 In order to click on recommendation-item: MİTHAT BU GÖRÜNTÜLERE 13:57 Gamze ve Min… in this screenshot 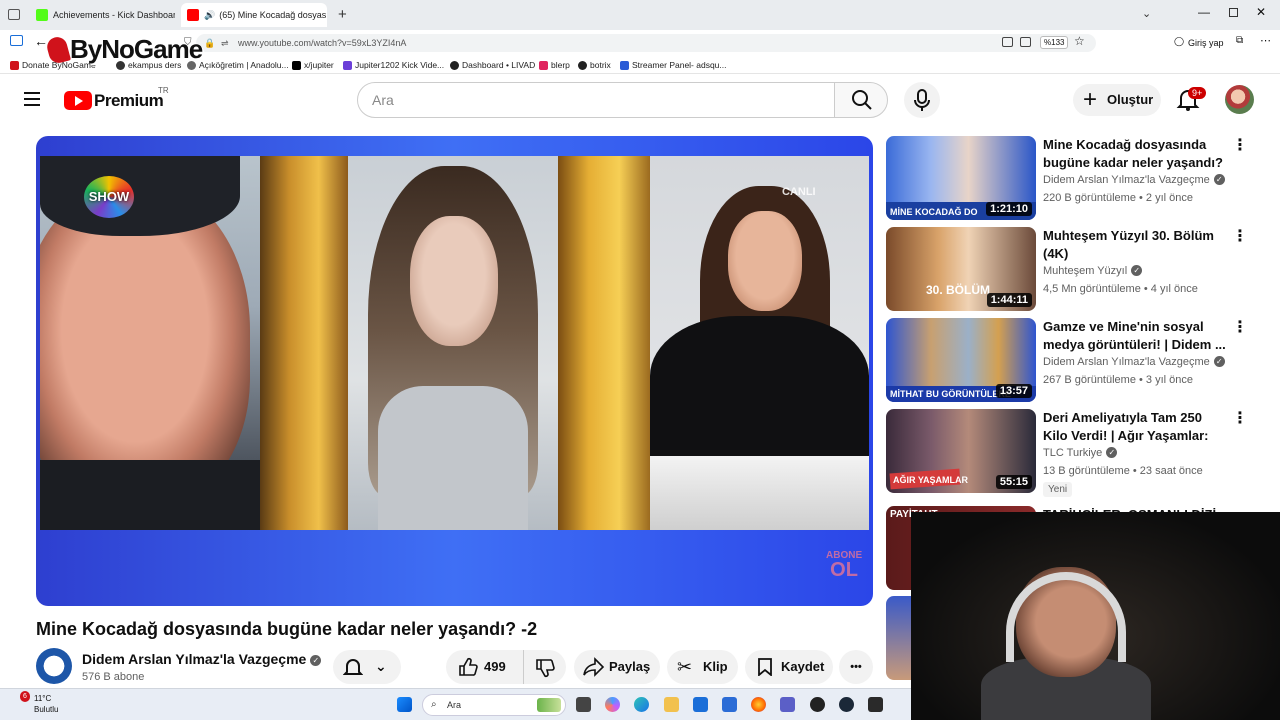, I will do `click(1083, 360)`.